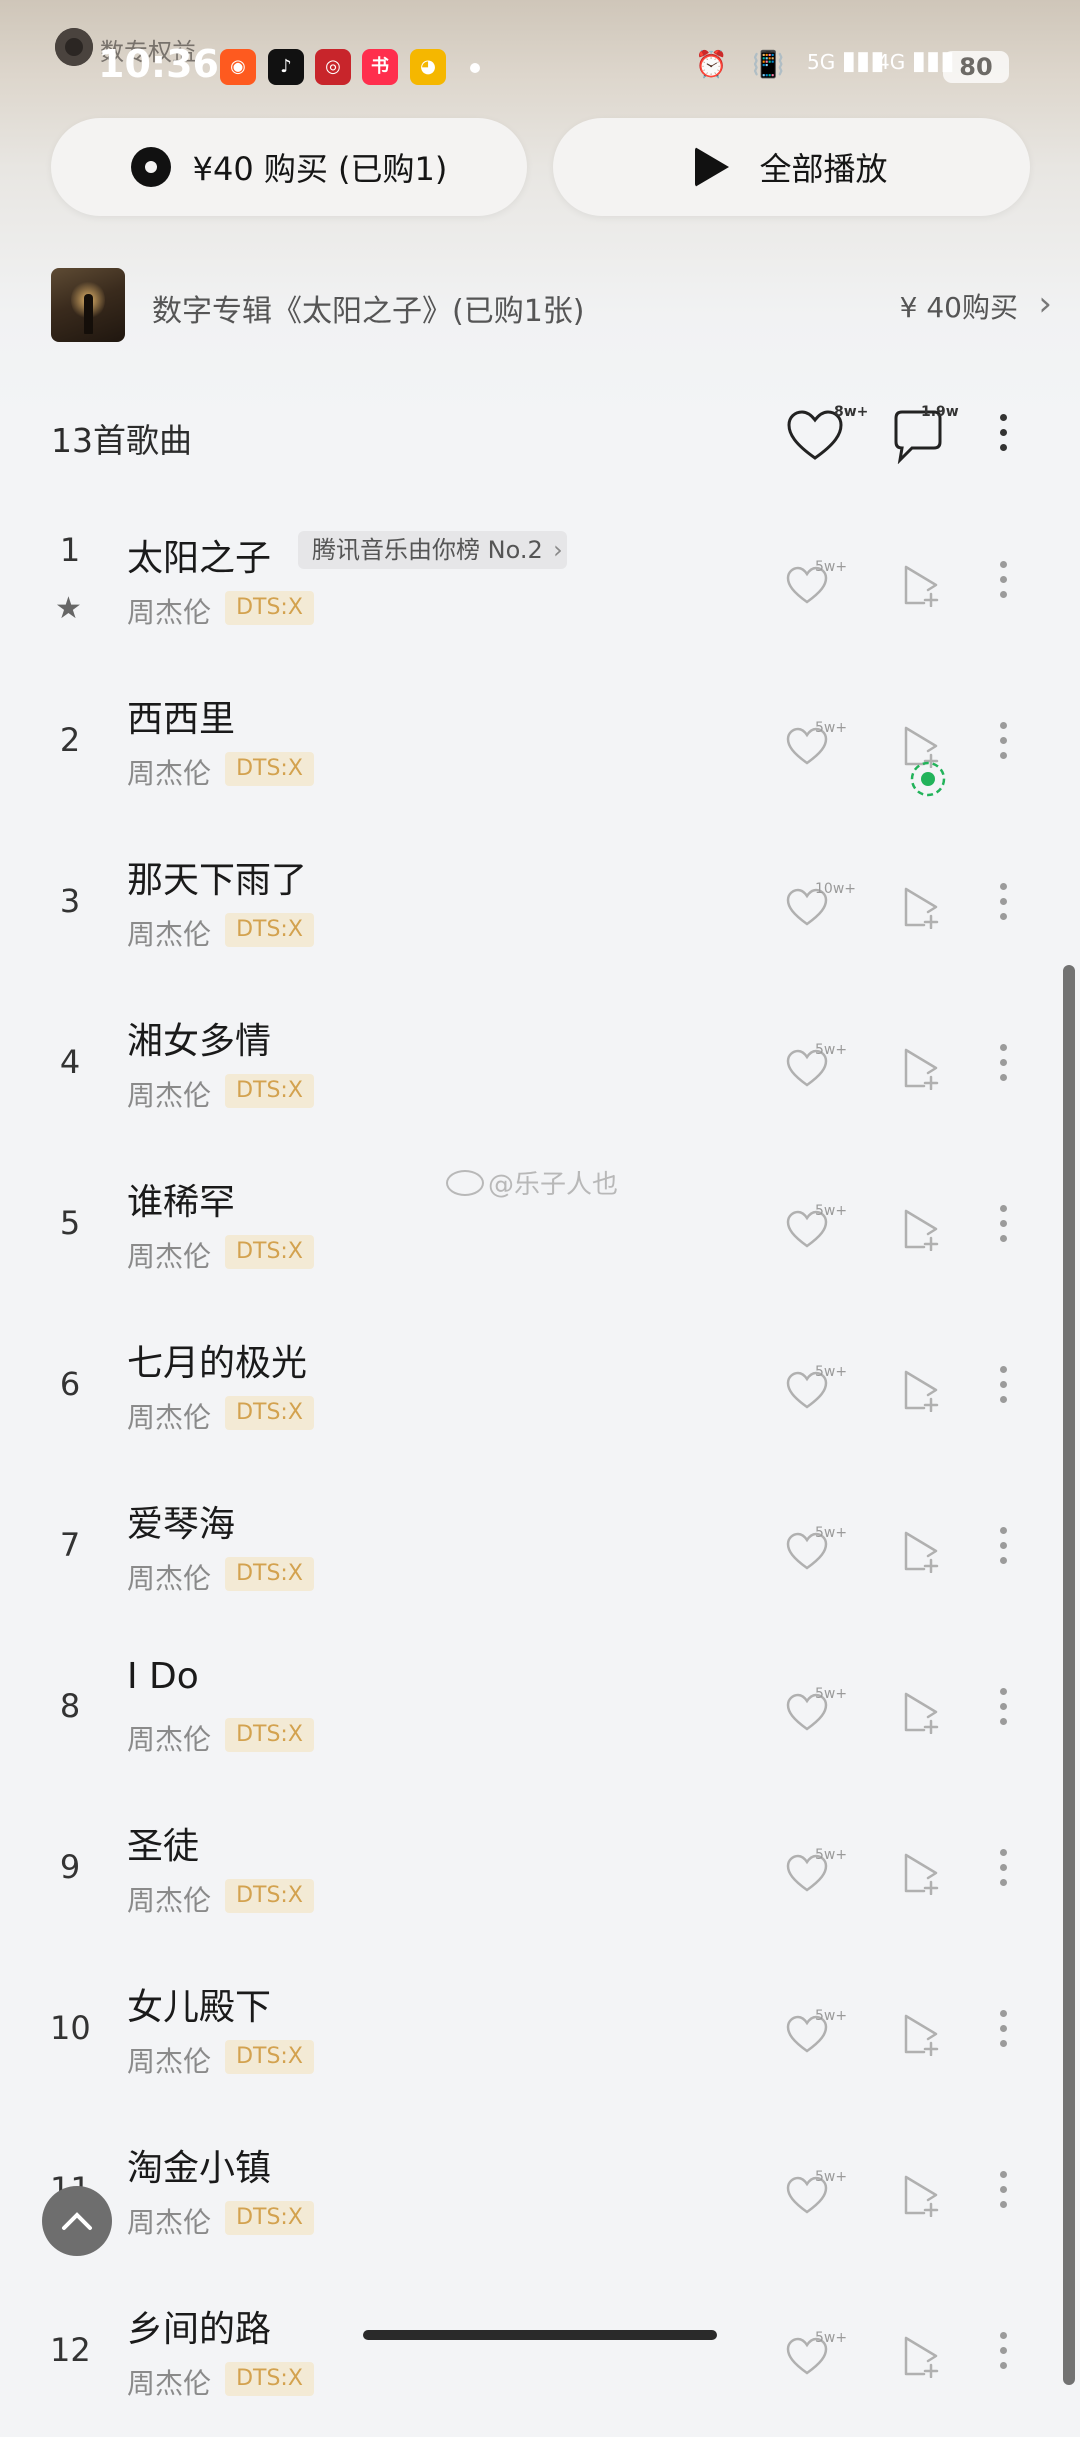 The image size is (1080, 2437). I want to click on album-price-label: ¥ 40购买, so click(958, 307).